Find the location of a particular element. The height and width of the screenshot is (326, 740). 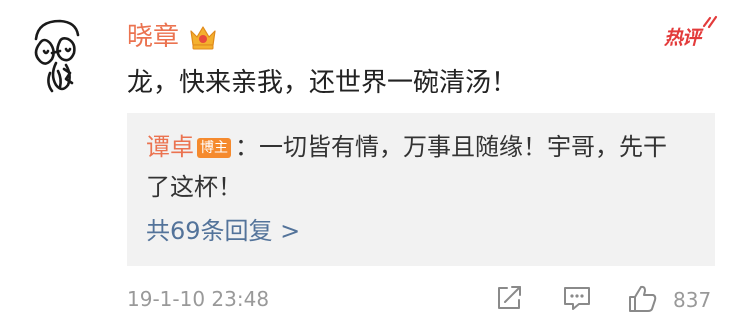

share-button is located at coordinates (509, 299).